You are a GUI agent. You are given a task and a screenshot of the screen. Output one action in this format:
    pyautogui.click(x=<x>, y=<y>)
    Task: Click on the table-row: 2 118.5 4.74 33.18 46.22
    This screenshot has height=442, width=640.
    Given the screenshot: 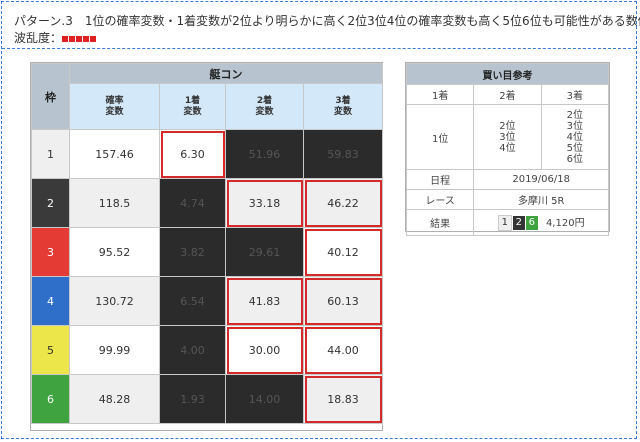 What is the action you would take?
    pyautogui.click(x=207, y=203)
    